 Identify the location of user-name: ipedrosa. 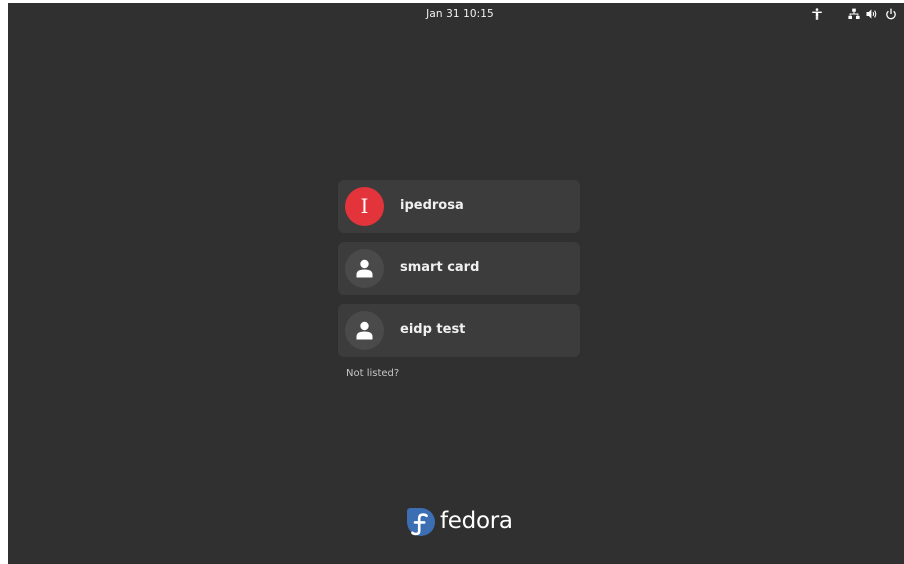
(432, 205).